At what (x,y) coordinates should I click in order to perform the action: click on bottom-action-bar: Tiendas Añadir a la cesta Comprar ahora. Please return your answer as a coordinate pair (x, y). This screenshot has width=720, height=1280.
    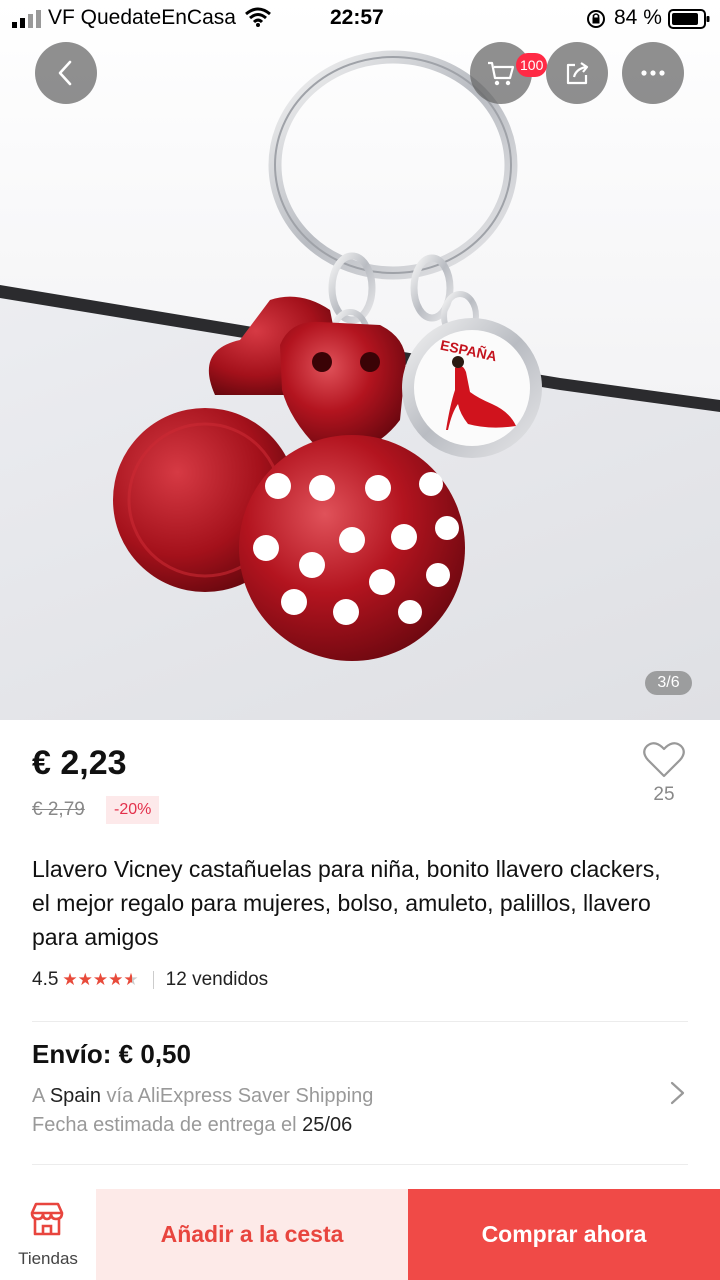
    Looking at the image, I should click on (360, 1234).